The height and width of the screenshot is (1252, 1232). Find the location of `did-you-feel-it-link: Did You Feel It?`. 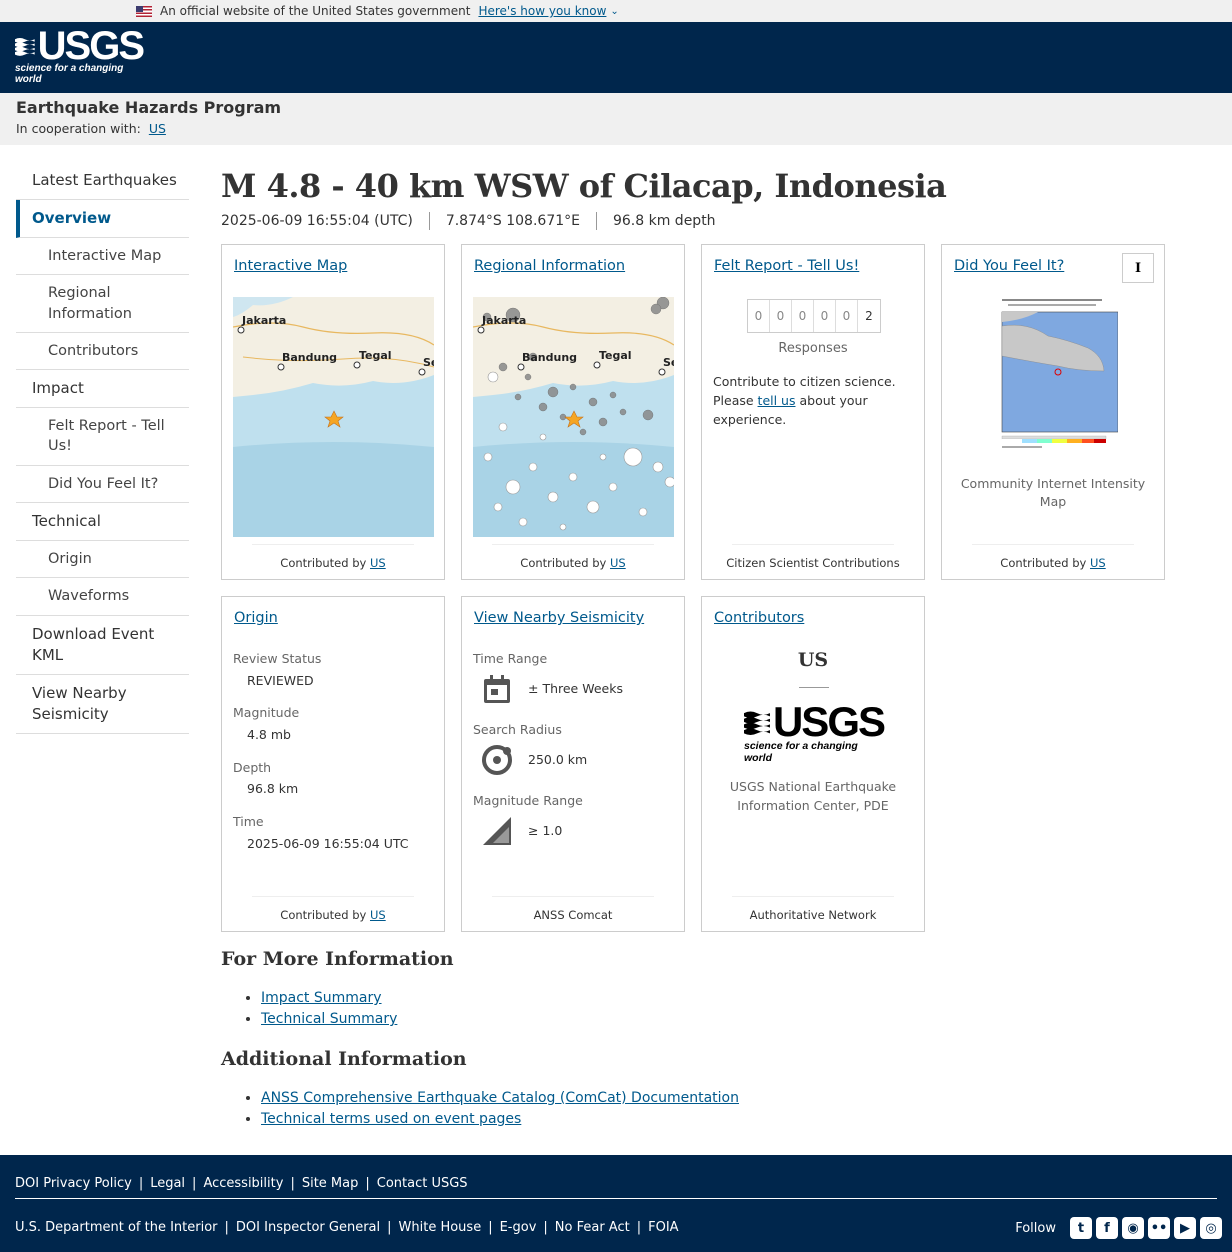

did-you-feel-it-link: Did You Feel It? is located at coordinates (1009, 266).